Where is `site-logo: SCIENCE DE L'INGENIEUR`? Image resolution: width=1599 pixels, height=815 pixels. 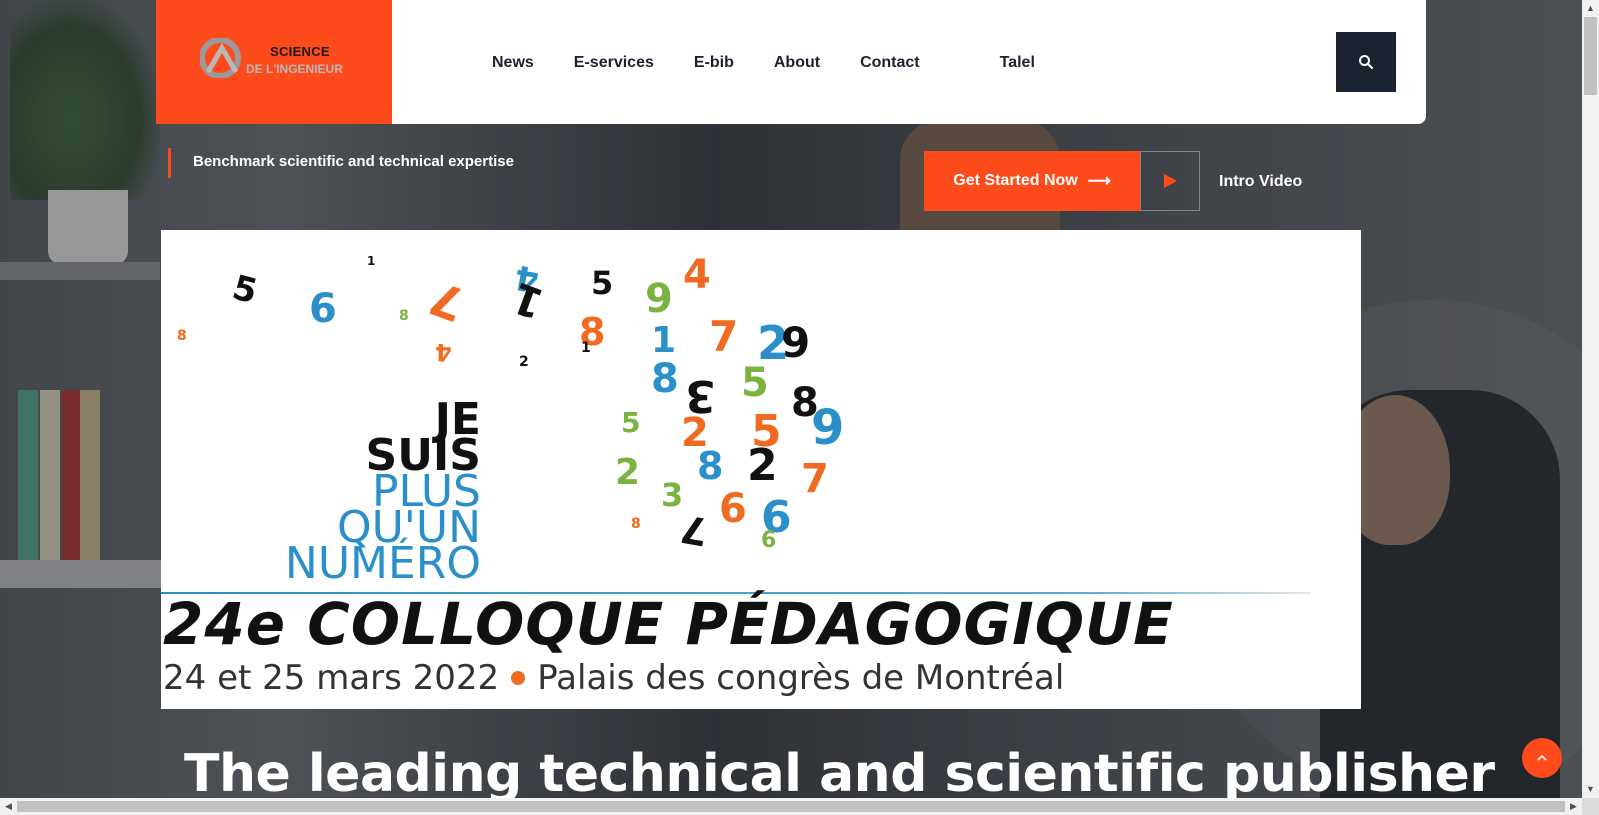 site-logo: SCIENCE DE L'INGENIEUR is located at coordinates (274, 62).